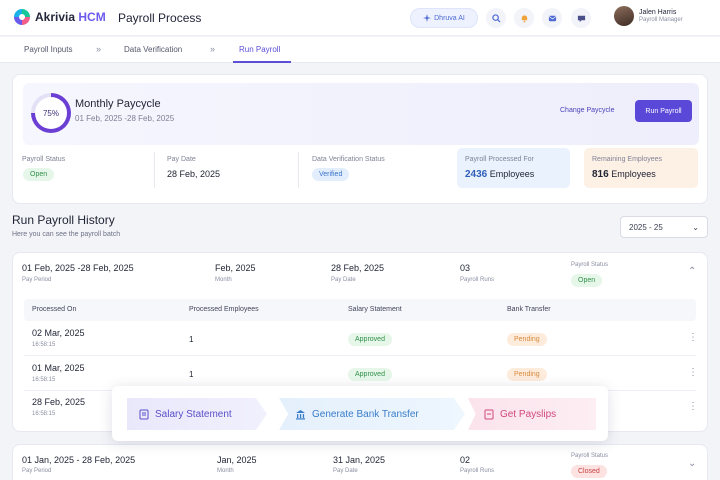  Describe the element at coordinates (641, 168) in the screenshot. I see `remaining-box` at that location.